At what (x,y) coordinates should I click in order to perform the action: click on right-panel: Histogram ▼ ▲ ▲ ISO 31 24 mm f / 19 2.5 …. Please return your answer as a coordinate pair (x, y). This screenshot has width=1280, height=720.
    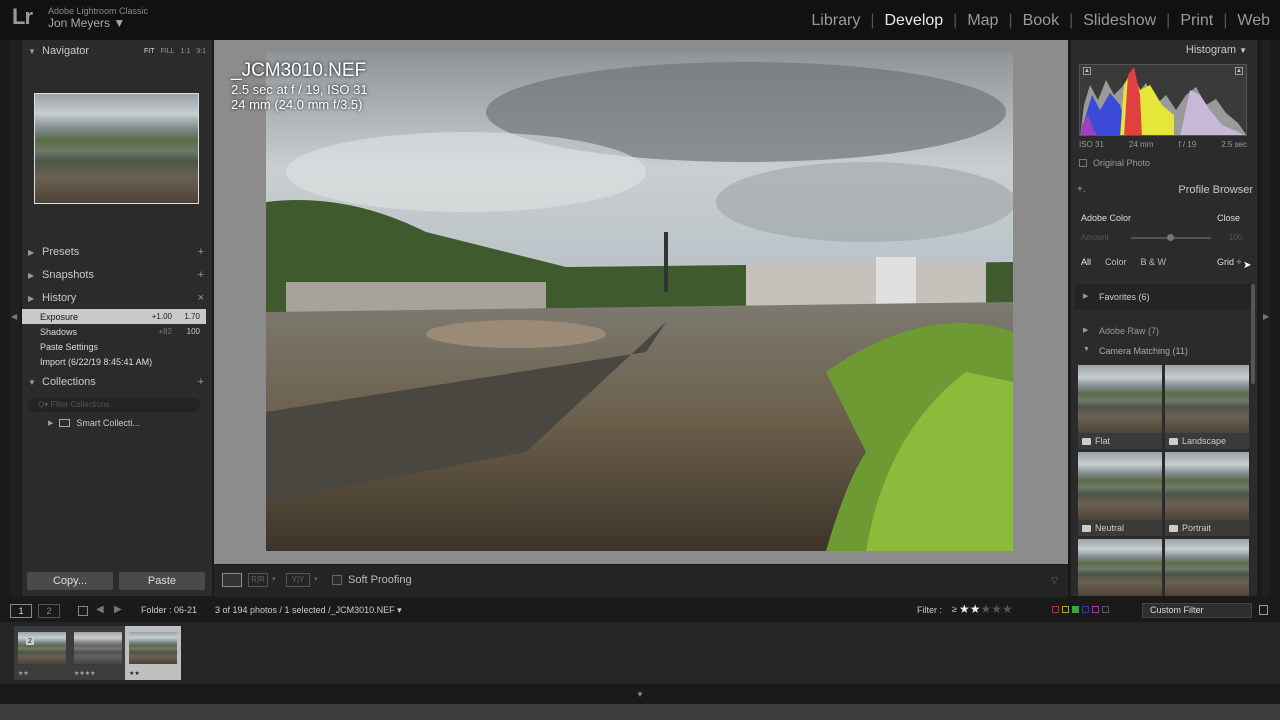
    Looking at the image, I should click on (1164, 318).